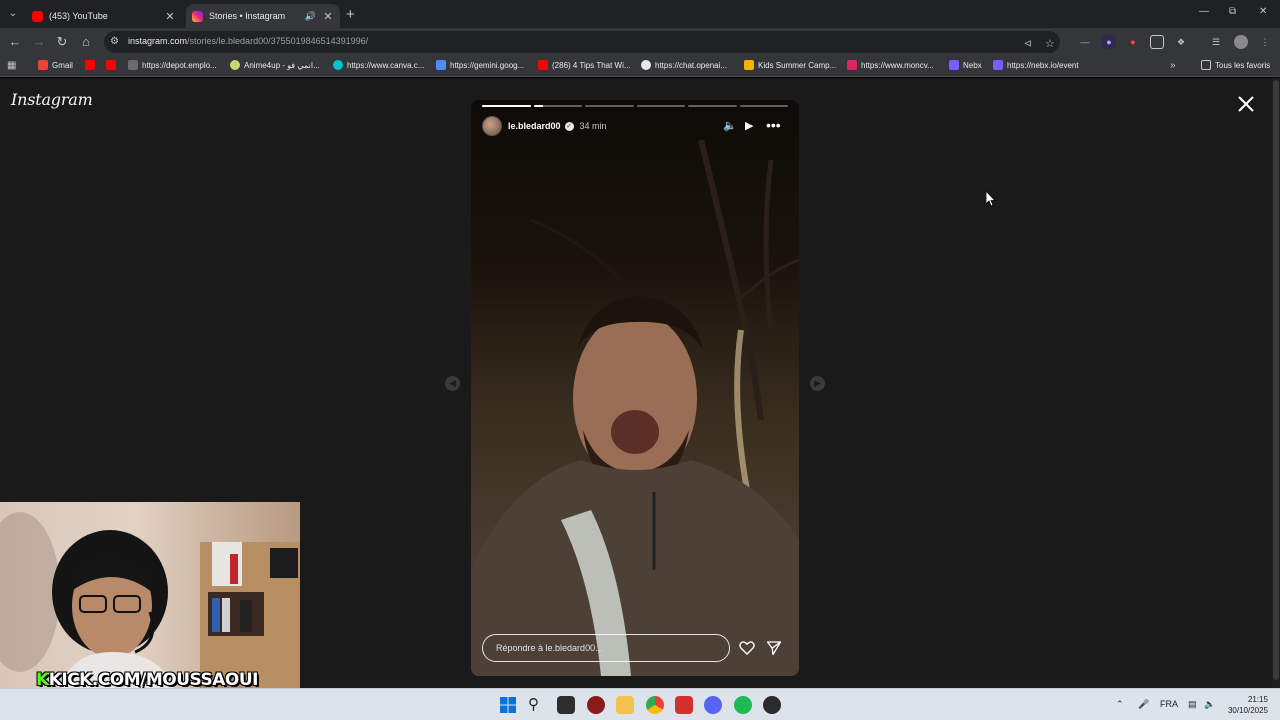  What do you see at coordinates (817, 383) in the screenshot?
I see `next-story-arrow-icon: ▶` at bounding box center [817, 383].